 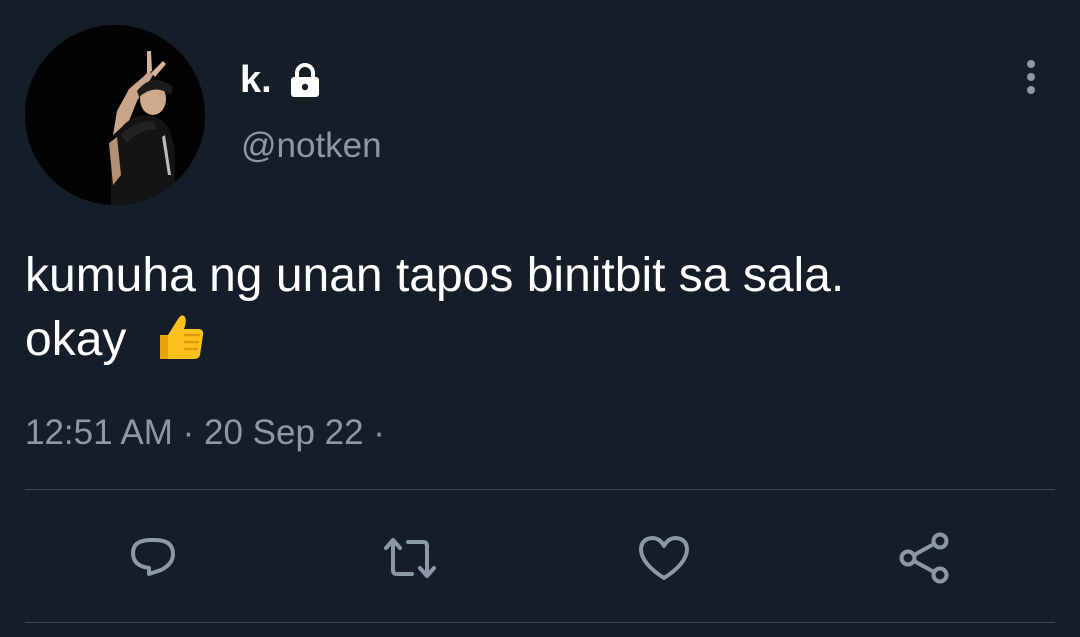 What do you see at coordinates (311, 146) in the screenshot?
I see `user-handle: @notken` at bounding box center [311, 146].